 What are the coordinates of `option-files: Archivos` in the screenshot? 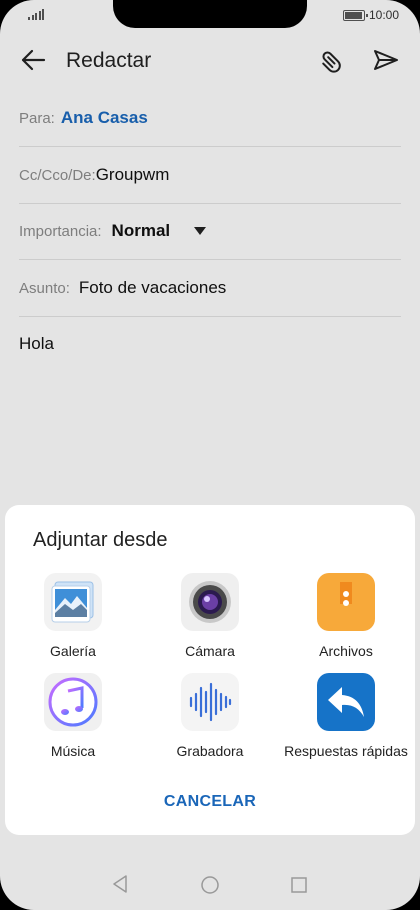 It's located at (346, 616).